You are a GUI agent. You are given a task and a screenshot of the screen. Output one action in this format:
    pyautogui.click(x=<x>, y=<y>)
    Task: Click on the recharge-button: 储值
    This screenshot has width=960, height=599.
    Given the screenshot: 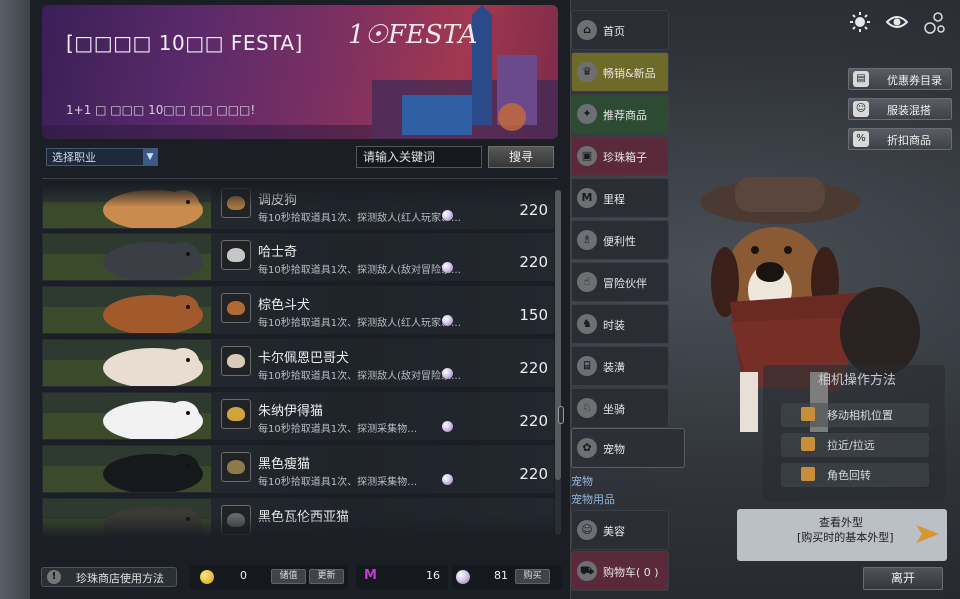 What is the action you would take?
    pyautogui.click(x=288, y=576)
    